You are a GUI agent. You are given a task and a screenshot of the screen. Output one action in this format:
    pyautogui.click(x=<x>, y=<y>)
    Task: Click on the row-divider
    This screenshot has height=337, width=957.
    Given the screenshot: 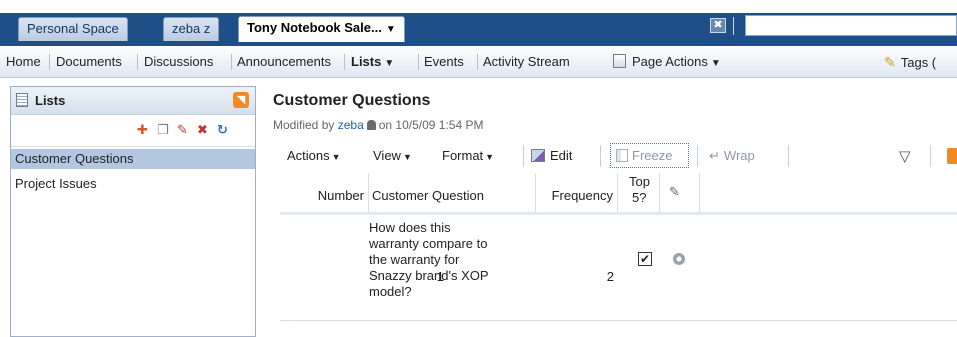 What is the action you would take?
    pyautogui.click(x=618, y=320)
    